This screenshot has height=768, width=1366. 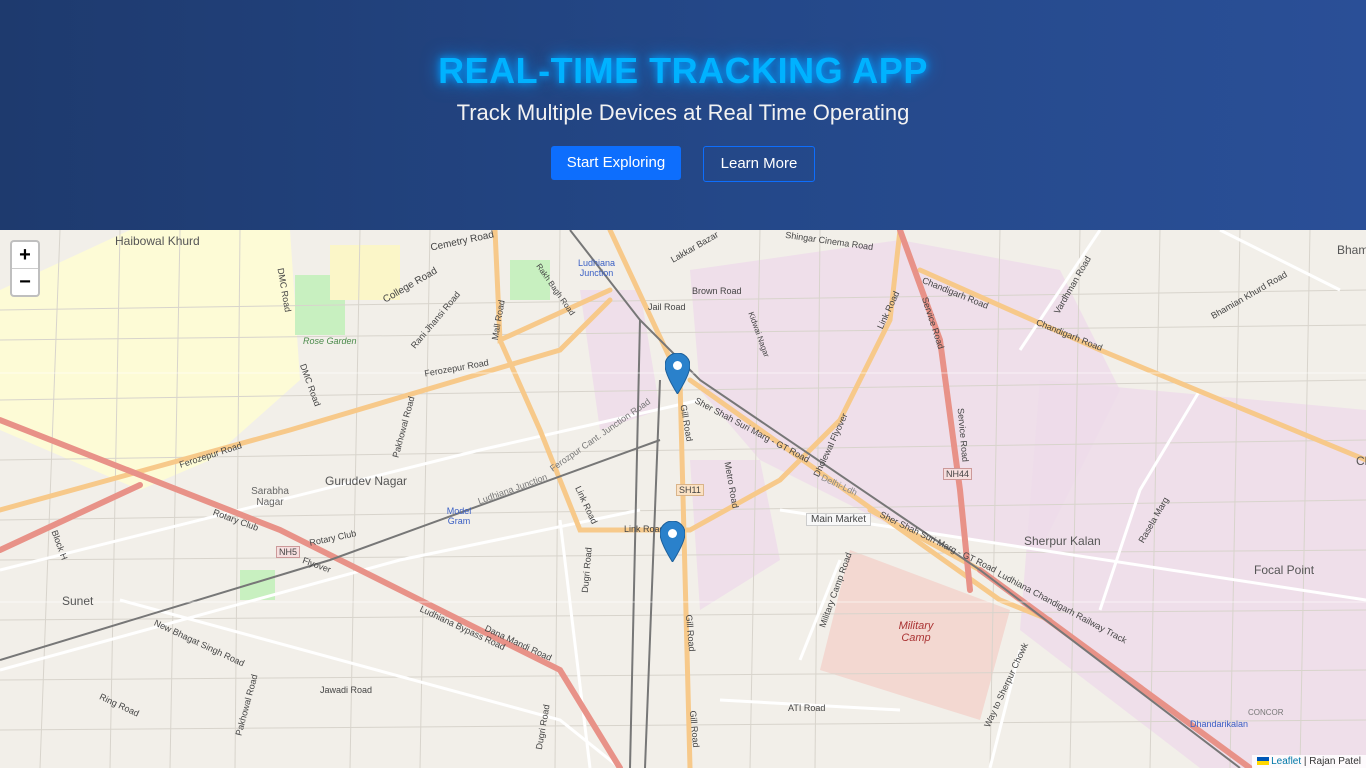 I want to click on label-concor: CONCOR, so click(x=1266, y=712).